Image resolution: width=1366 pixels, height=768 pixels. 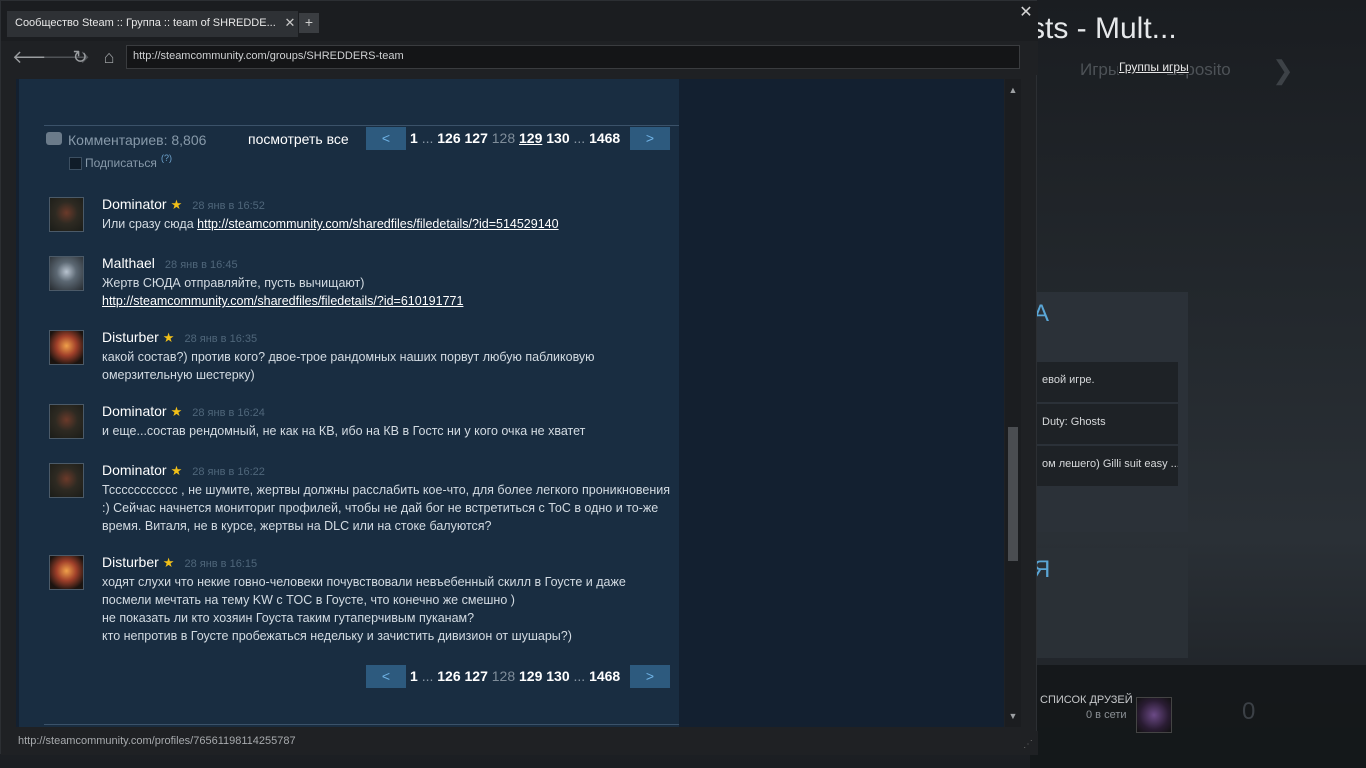 I want to click on page-numbers: 1 ... 126 127 128 129 130 ... 1468, so click(x=515, y=138).